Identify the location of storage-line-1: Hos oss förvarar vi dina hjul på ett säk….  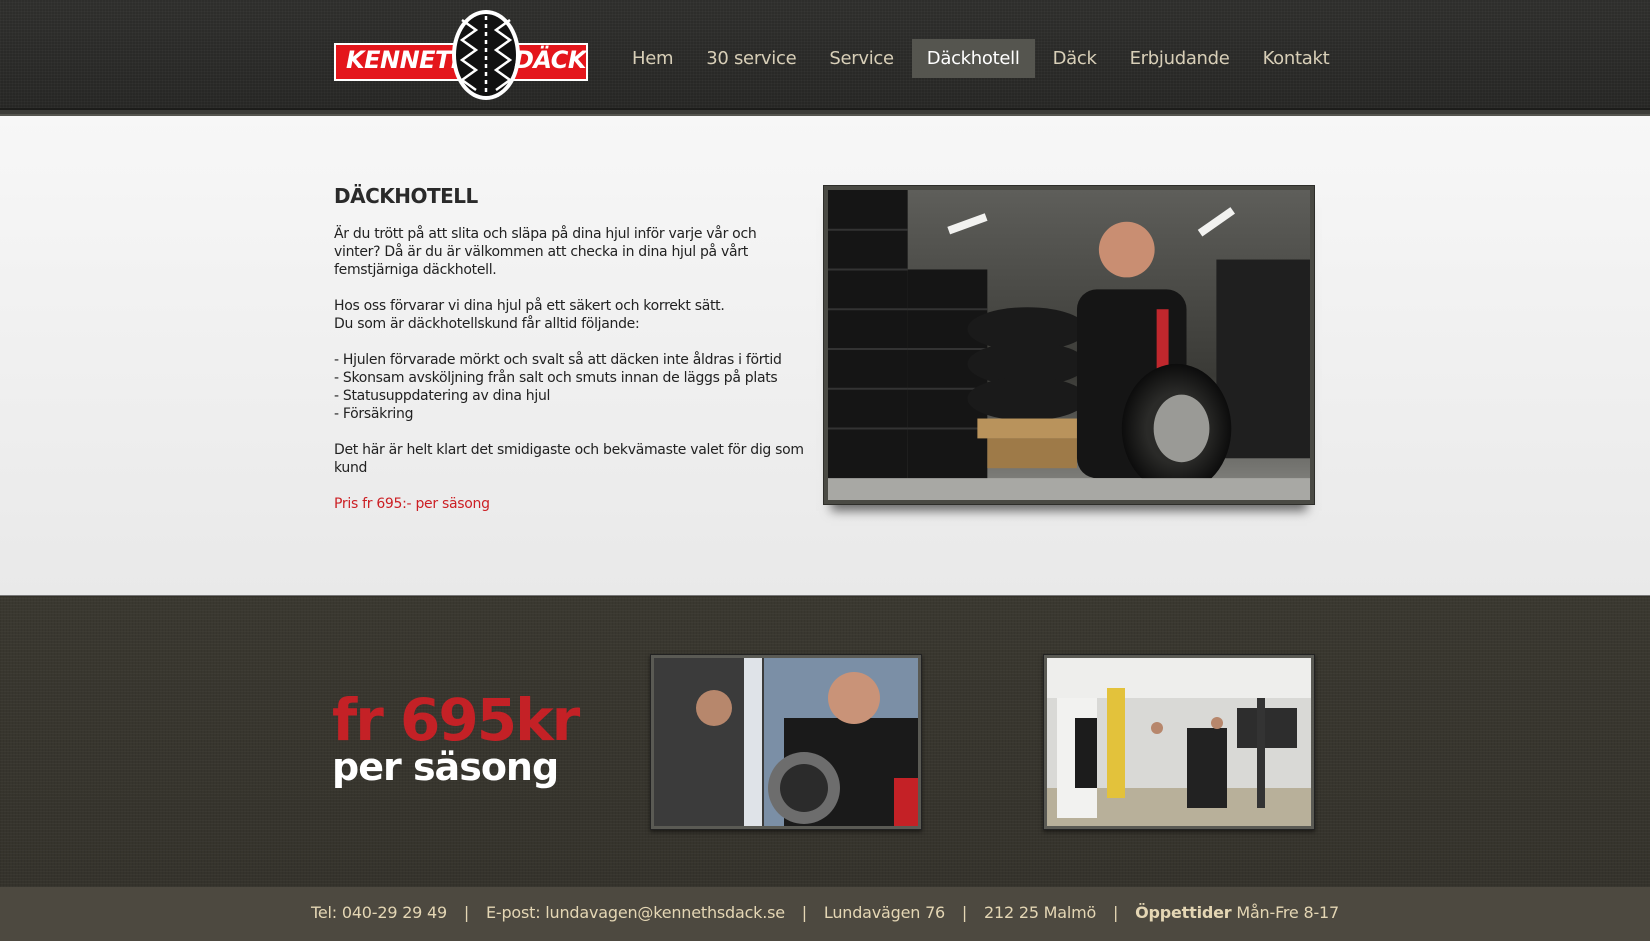
(529, 306).